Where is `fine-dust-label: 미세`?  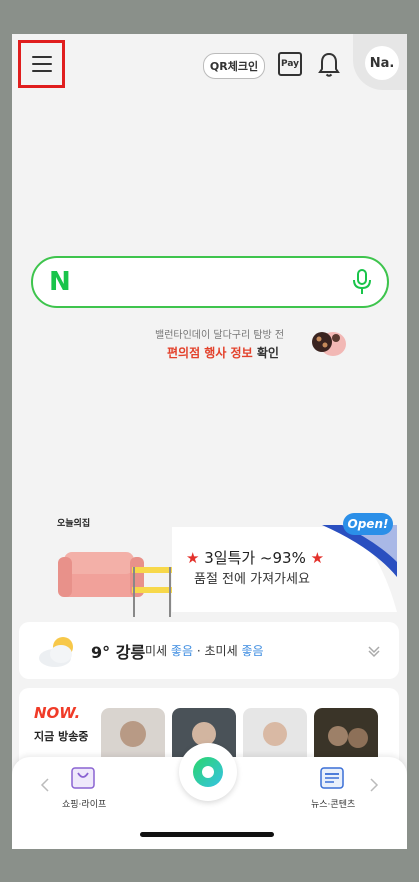 fine-dust-label: 미세 is located at coordinates (156, 651).